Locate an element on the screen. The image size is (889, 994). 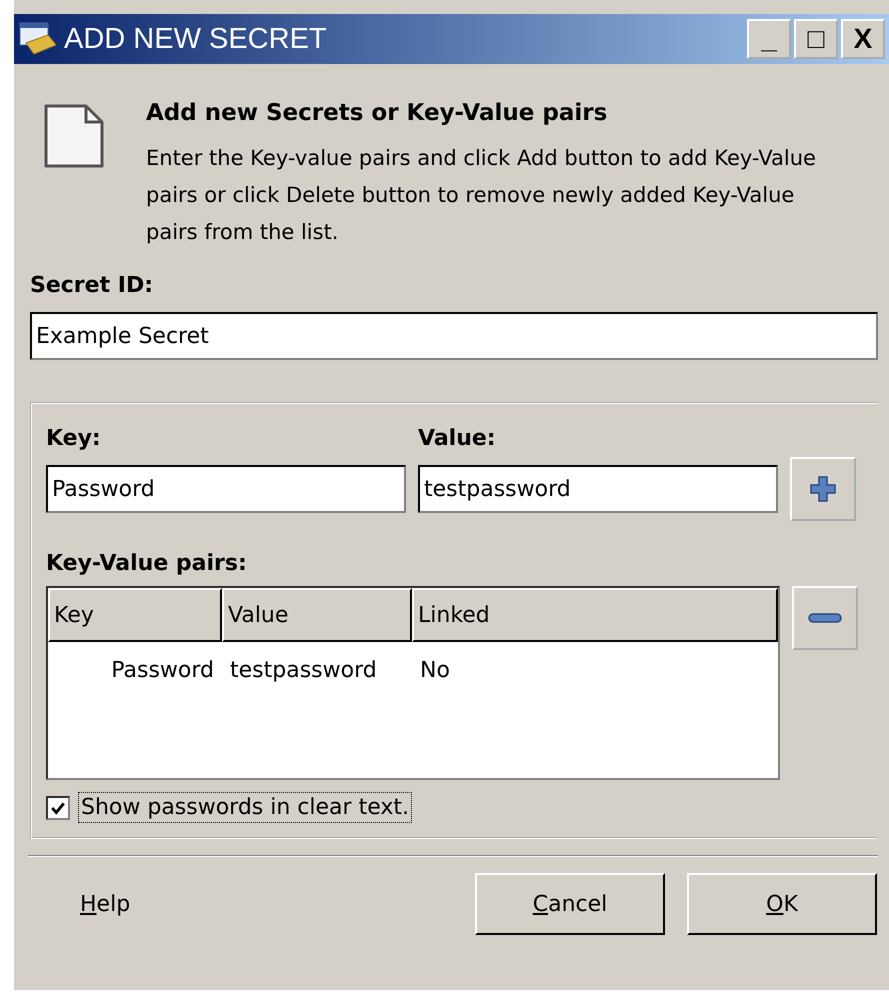
secret-id-label: Secret ID: is located at coordinates (92, 285).